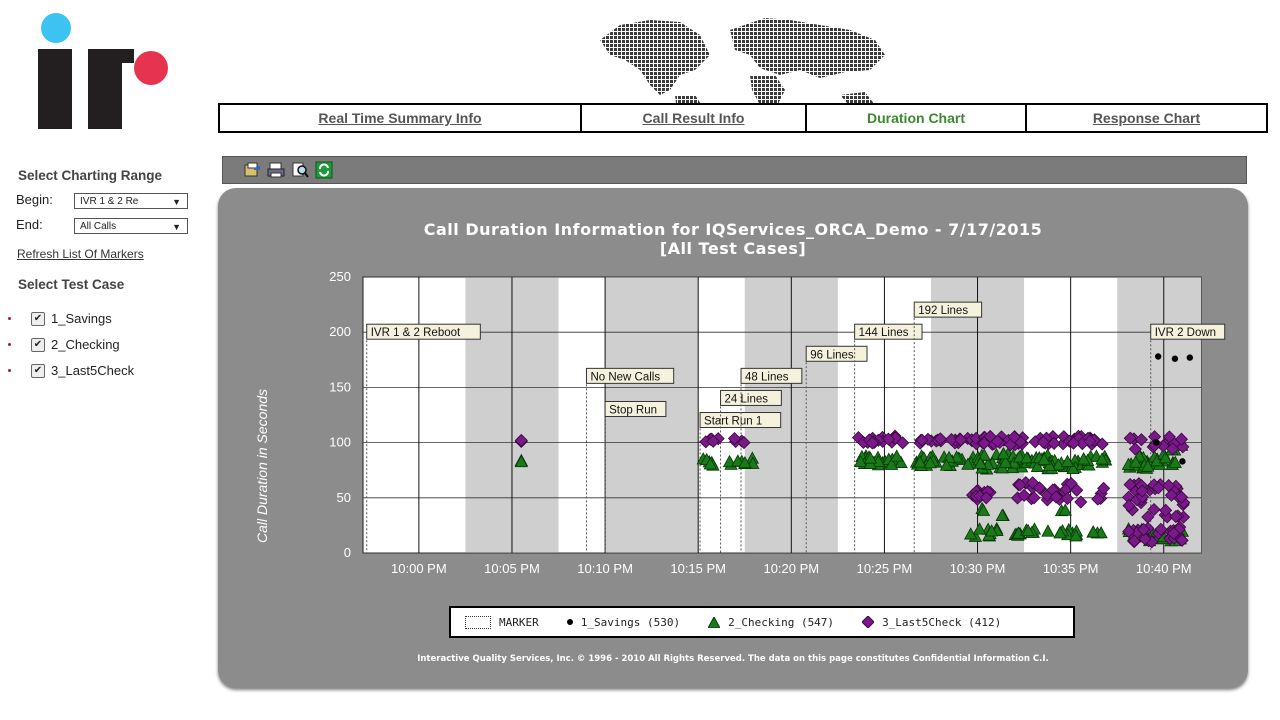  What do you see at coordinates (340, 442) in the screenshot?
I see `y-tick-label: 100` at bounding box center [340, 442].